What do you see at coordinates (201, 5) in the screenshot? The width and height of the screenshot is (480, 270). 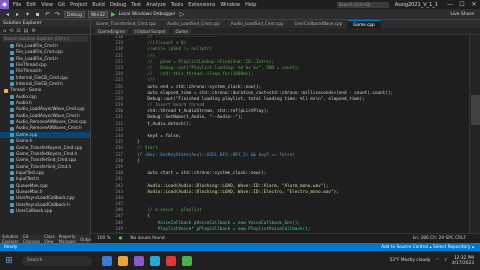 I see `menu-extensions: Extensions` at bounding box center [201, 5].